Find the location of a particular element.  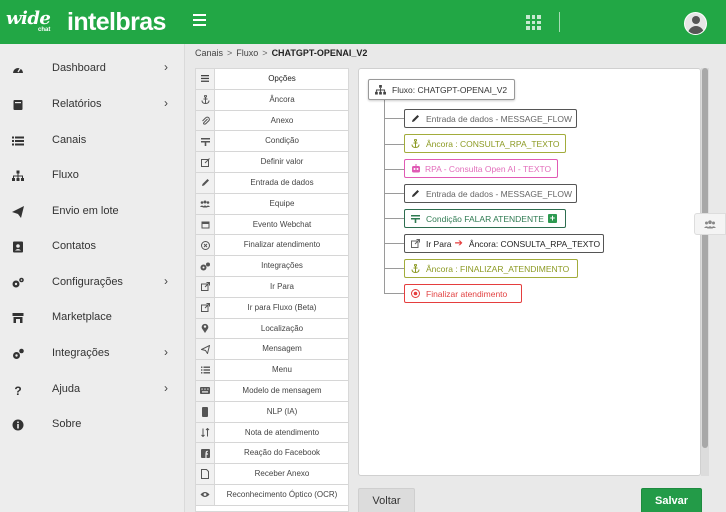

sidebar-item-integracoes: Integrações › is located at coordinates (92, 354).